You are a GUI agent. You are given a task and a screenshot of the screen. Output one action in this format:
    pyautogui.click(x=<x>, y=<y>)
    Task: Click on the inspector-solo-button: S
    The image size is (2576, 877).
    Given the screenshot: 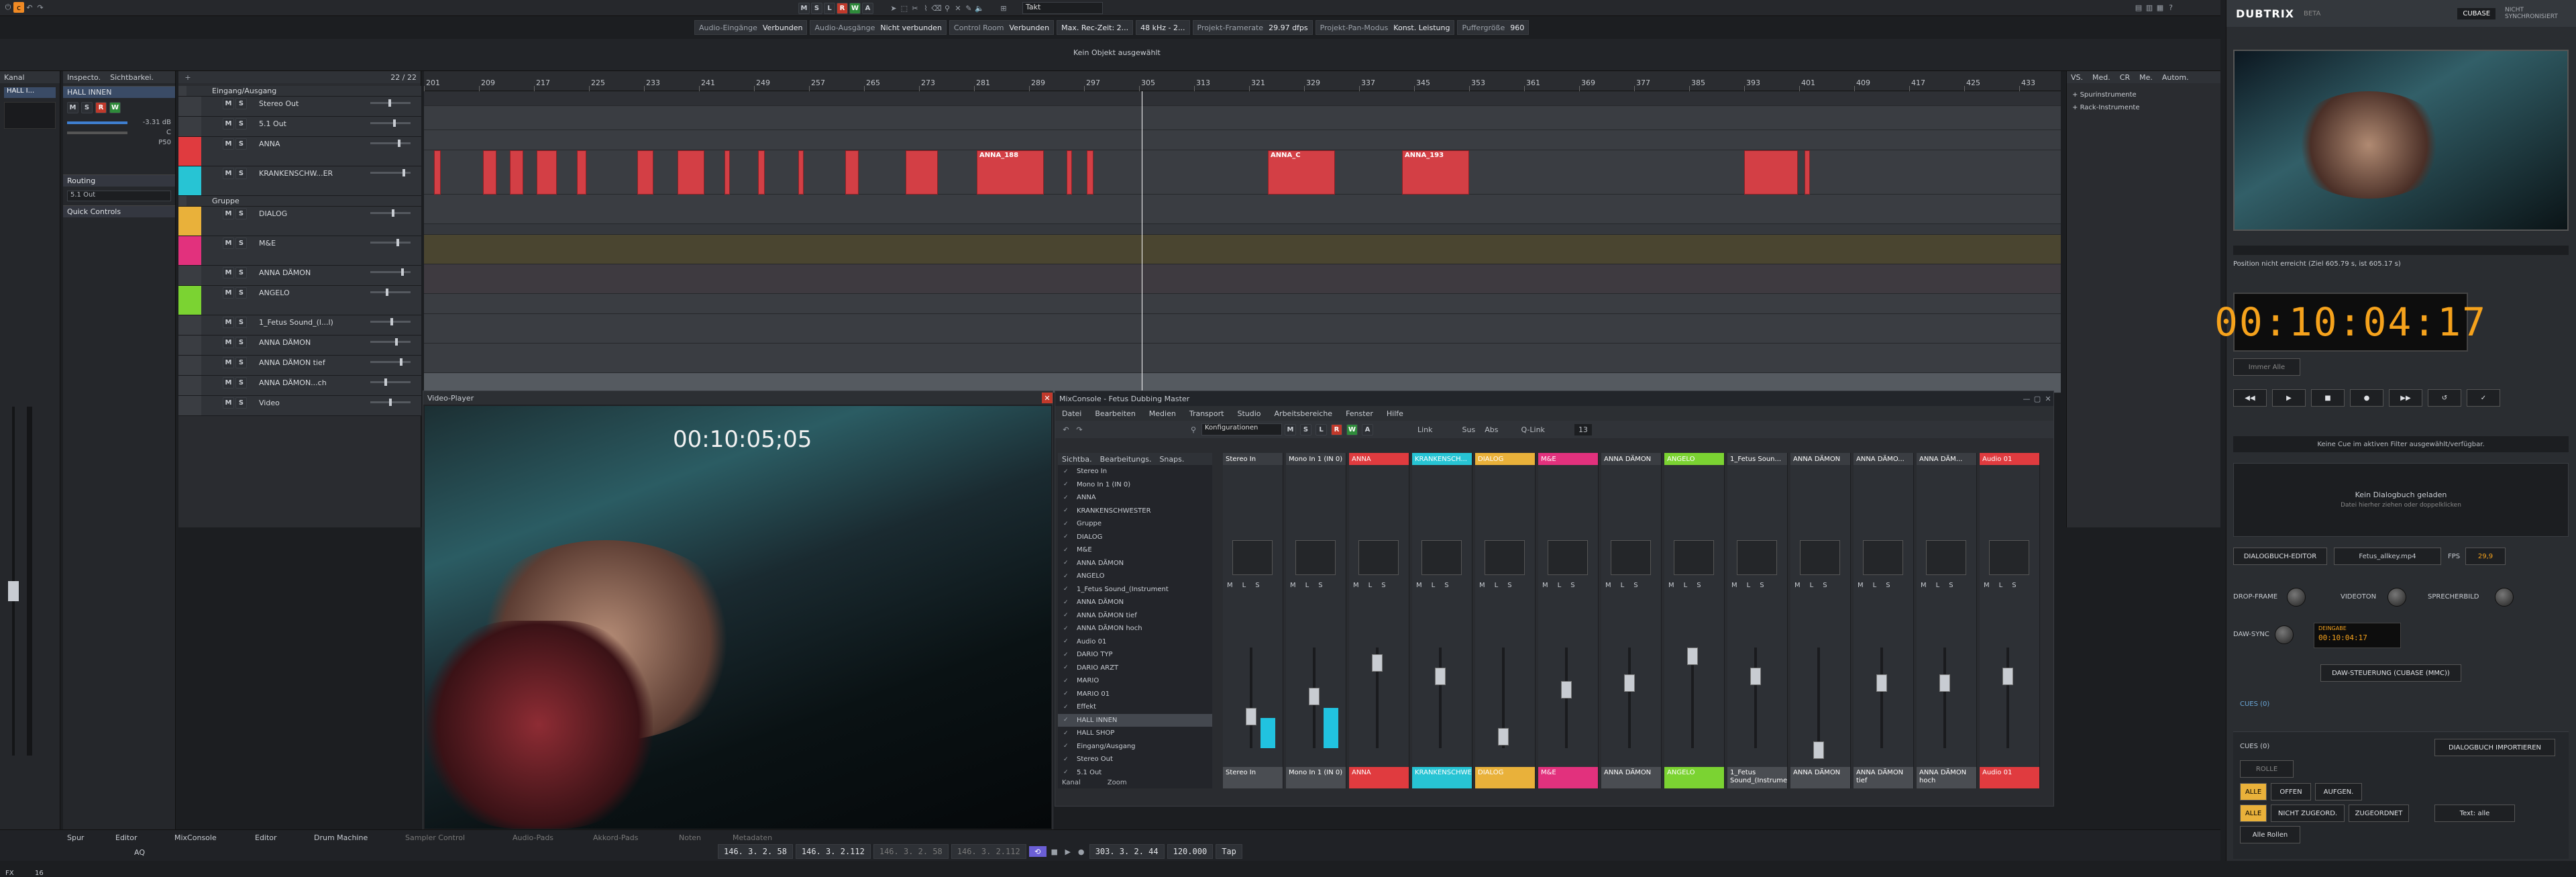 What is the action you would take?
    pyautogui.click(x=87, y=107)
    